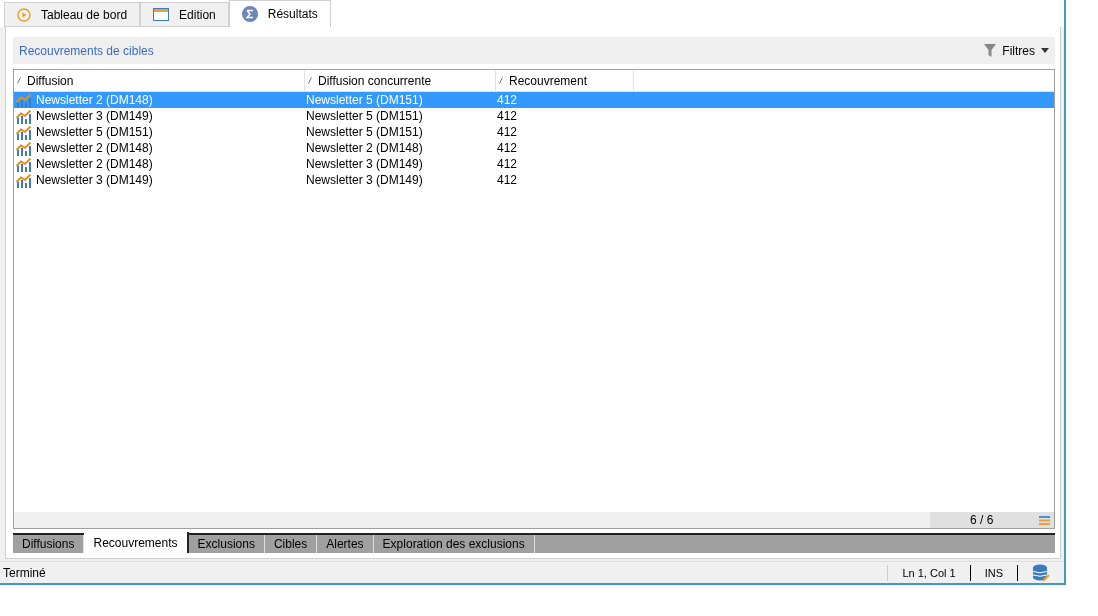 This screenshot has width=1098, height=616. I want to click on table-row: Newsletter 2 (DM148) Newsletter 3 (DM149) 412, so click(534, 164).